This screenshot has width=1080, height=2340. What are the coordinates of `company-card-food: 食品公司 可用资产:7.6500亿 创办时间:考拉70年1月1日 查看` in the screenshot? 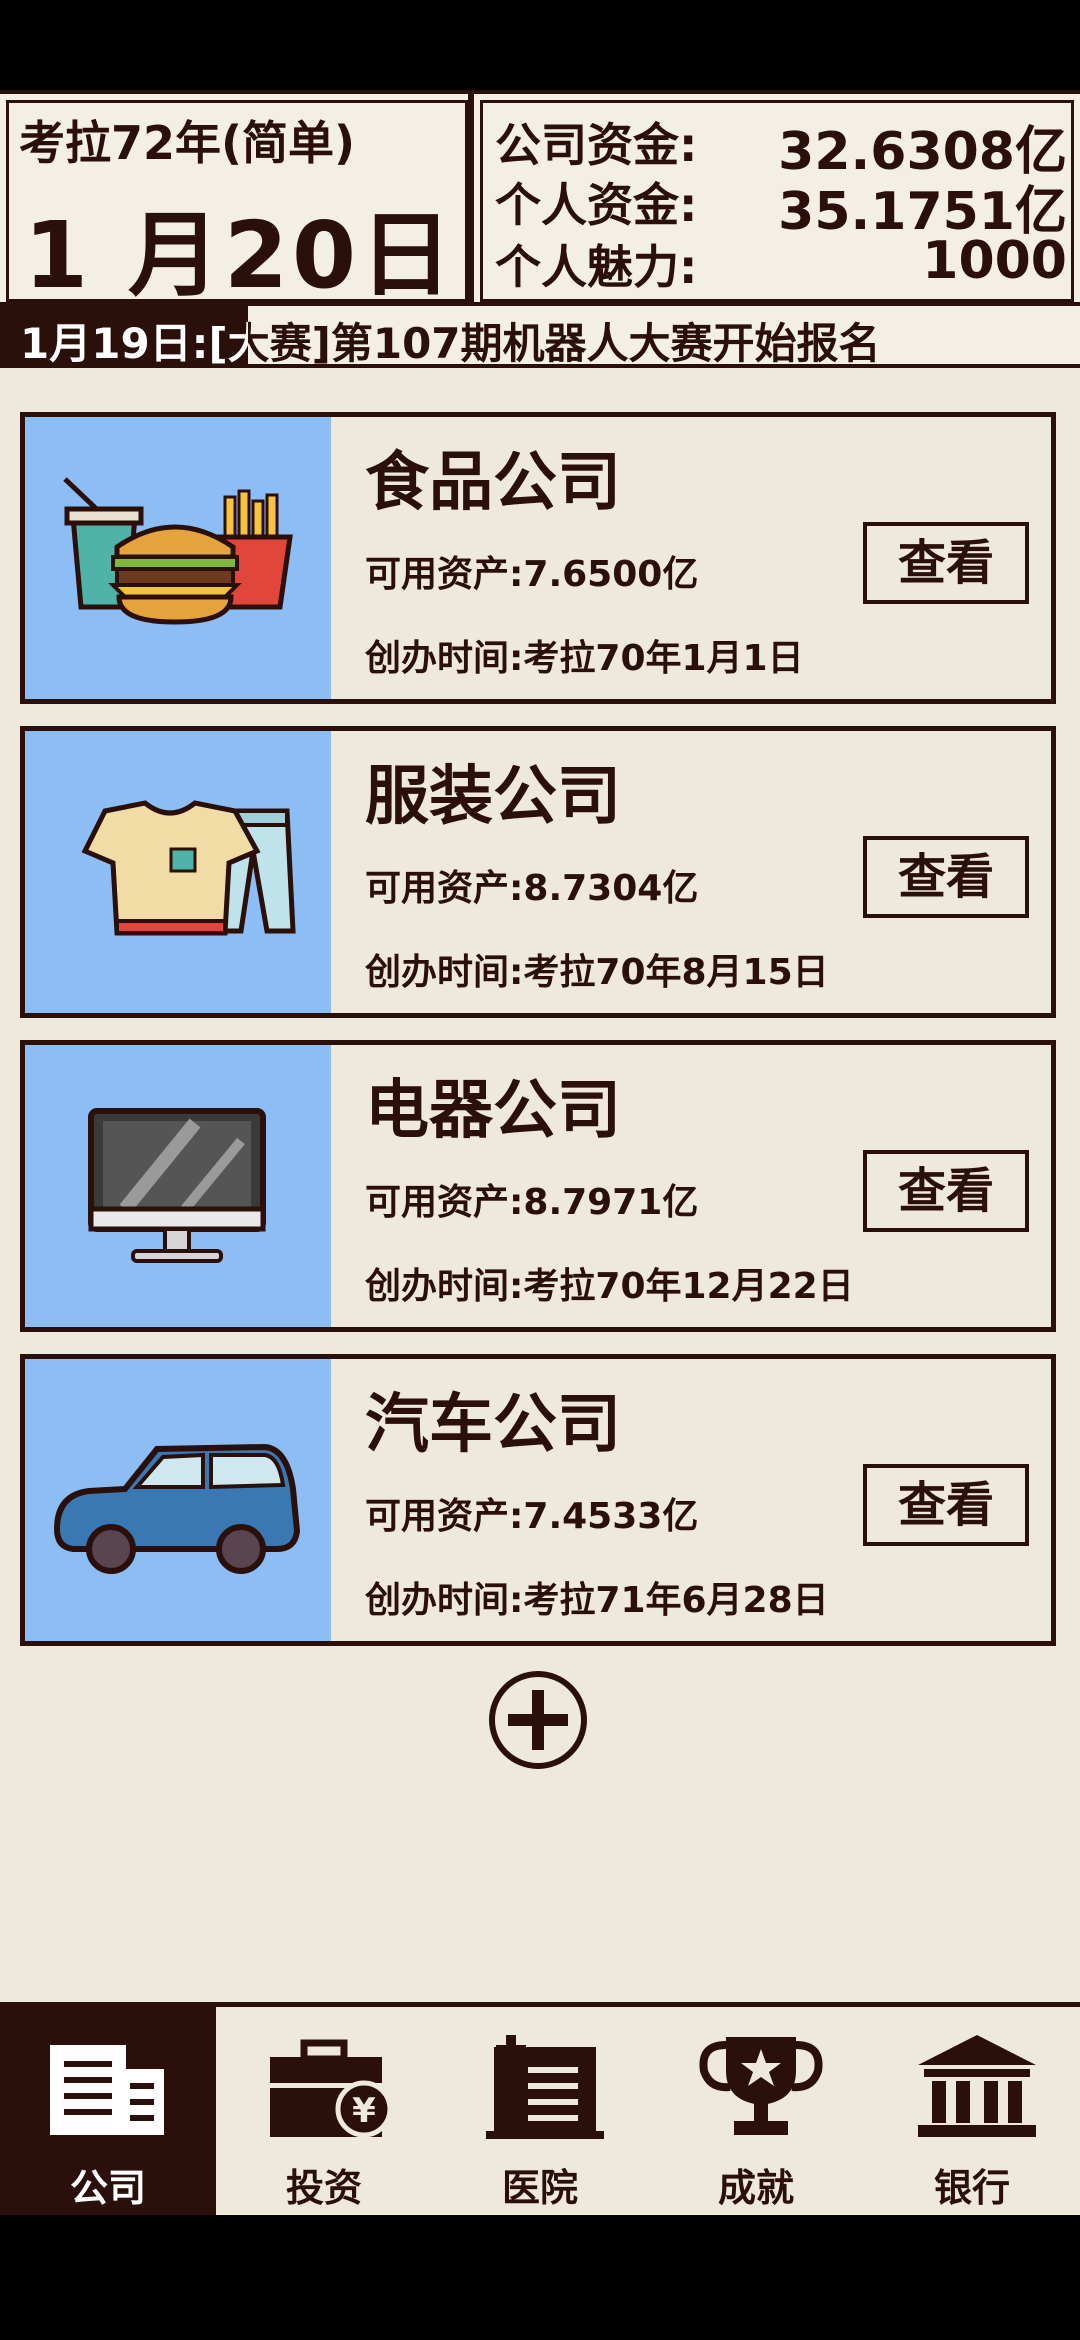 It's located at (538, 558).